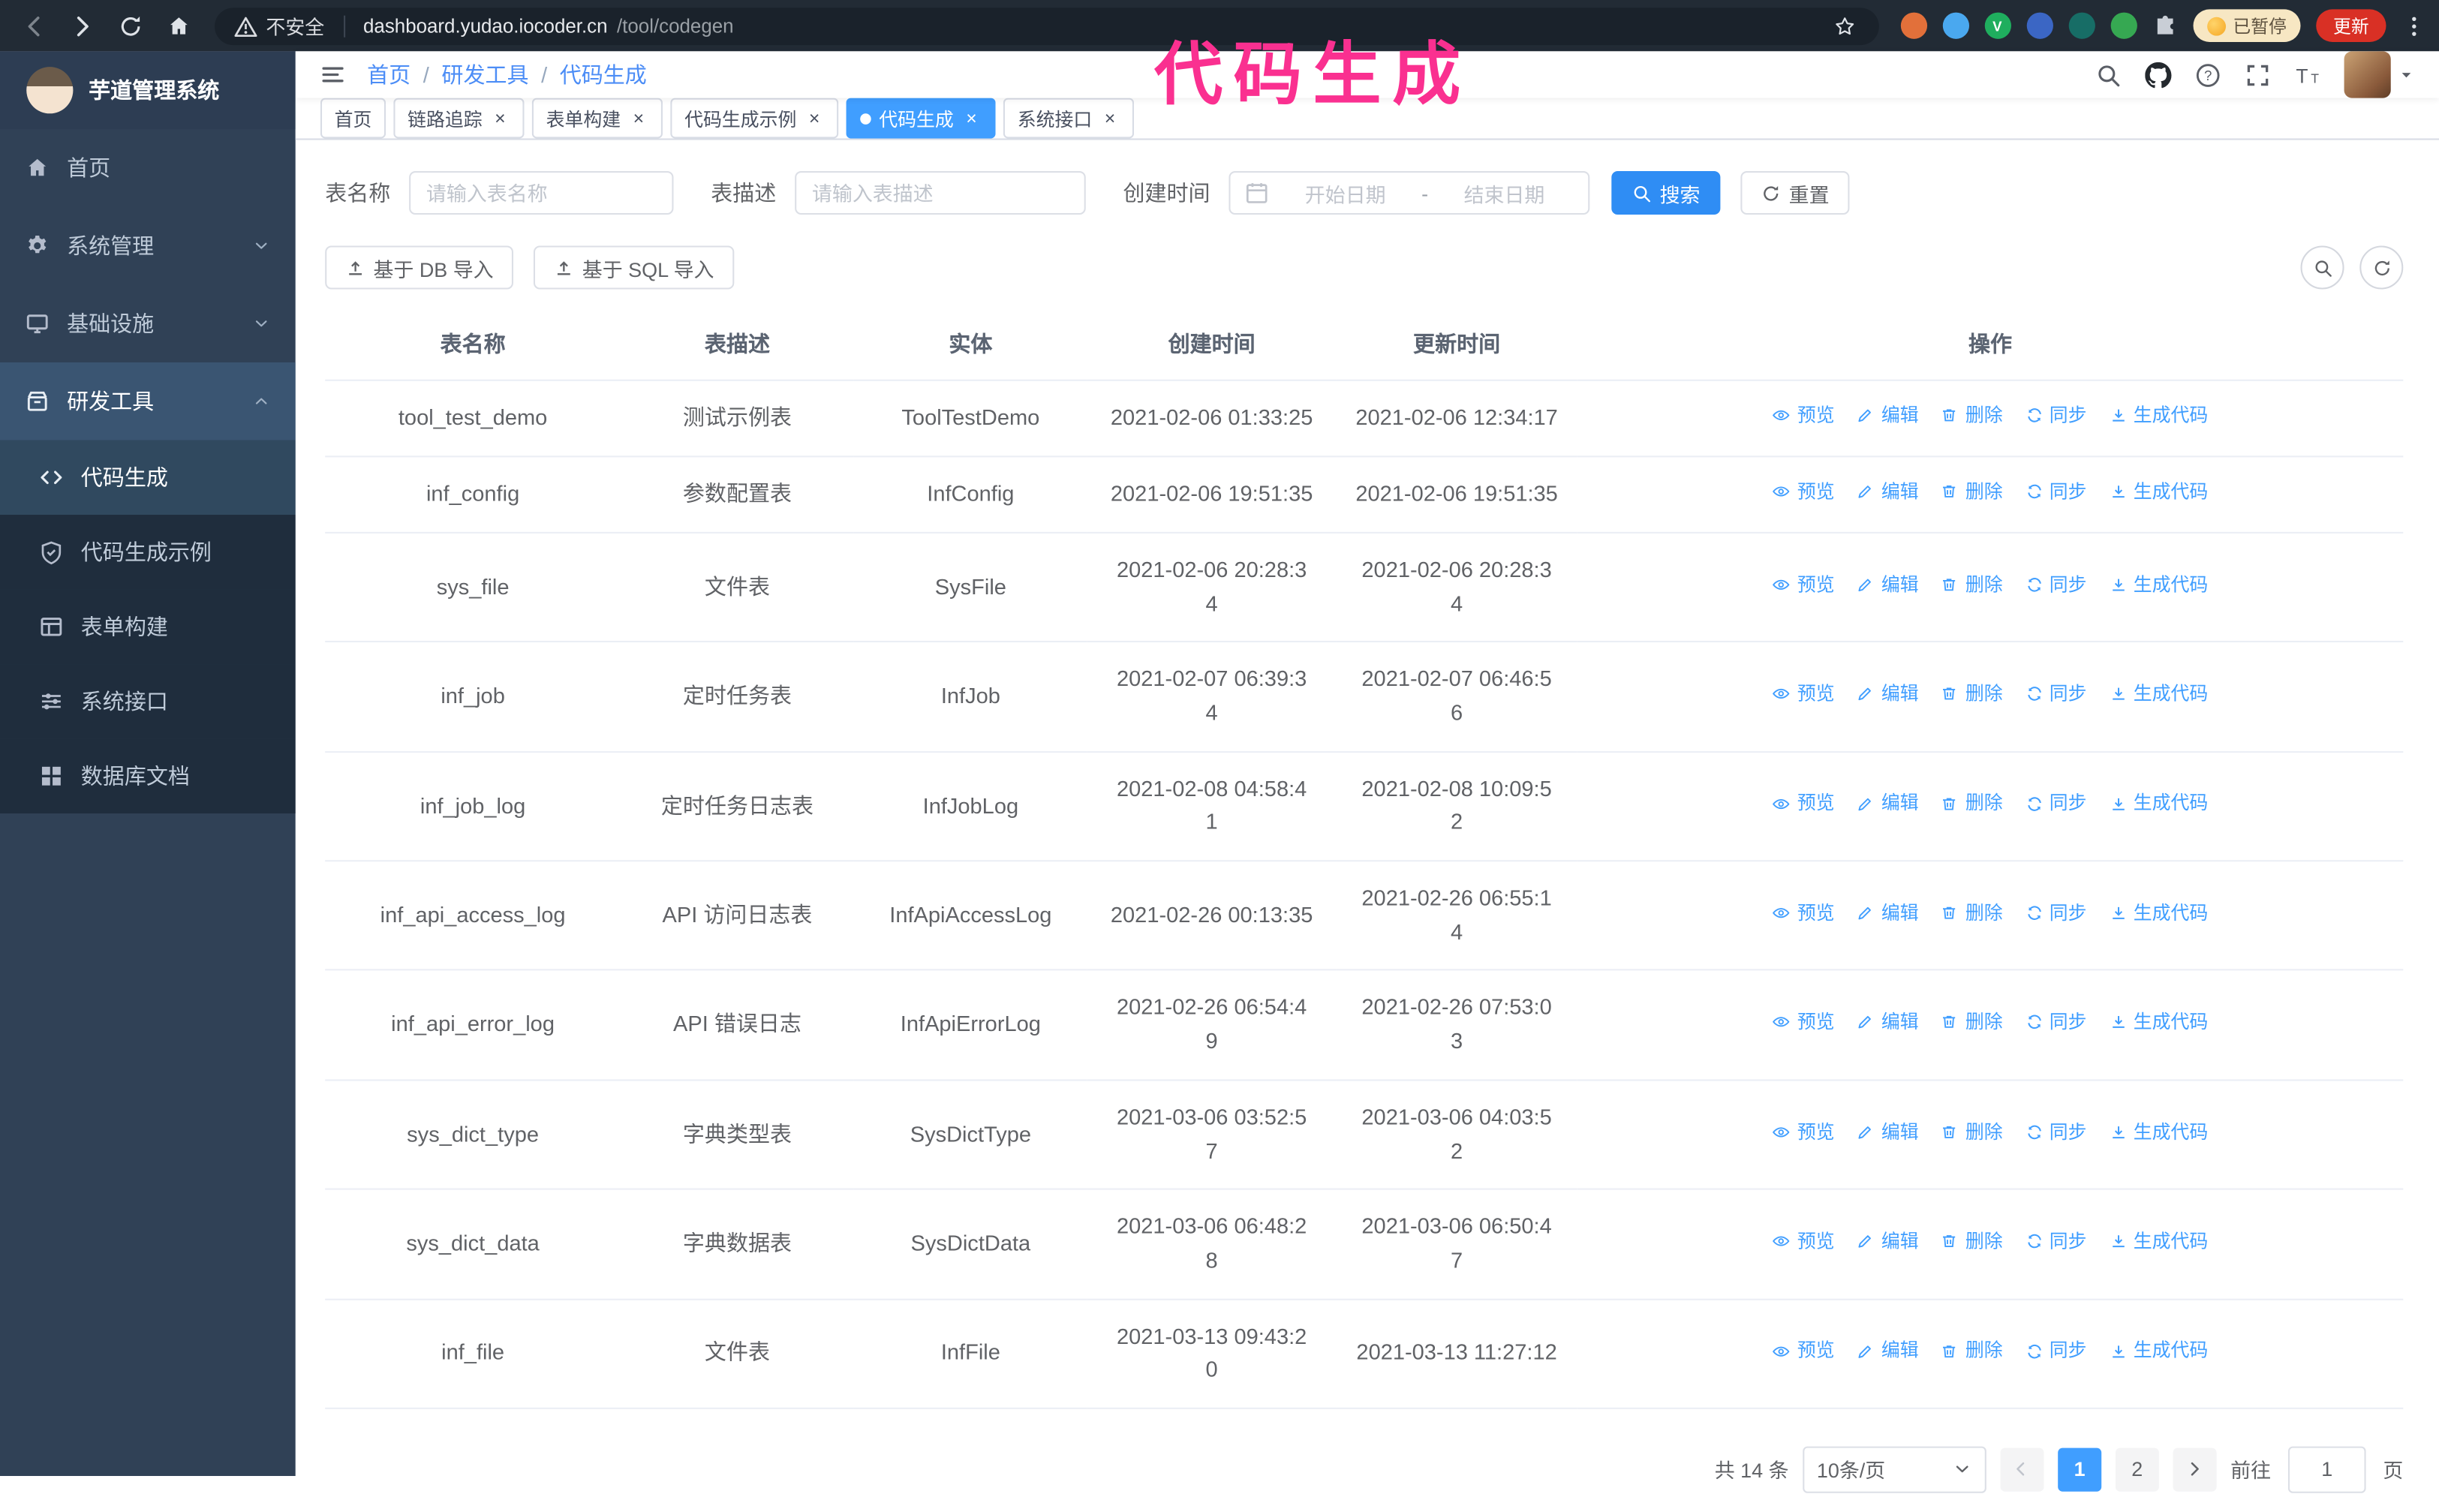 The height and width of the screenshot is (1512, 2439). What do you see at coordinates (1913, 25) in the screenshot?
I see `extension-orange-dot` at bounding box center [1913, 25].